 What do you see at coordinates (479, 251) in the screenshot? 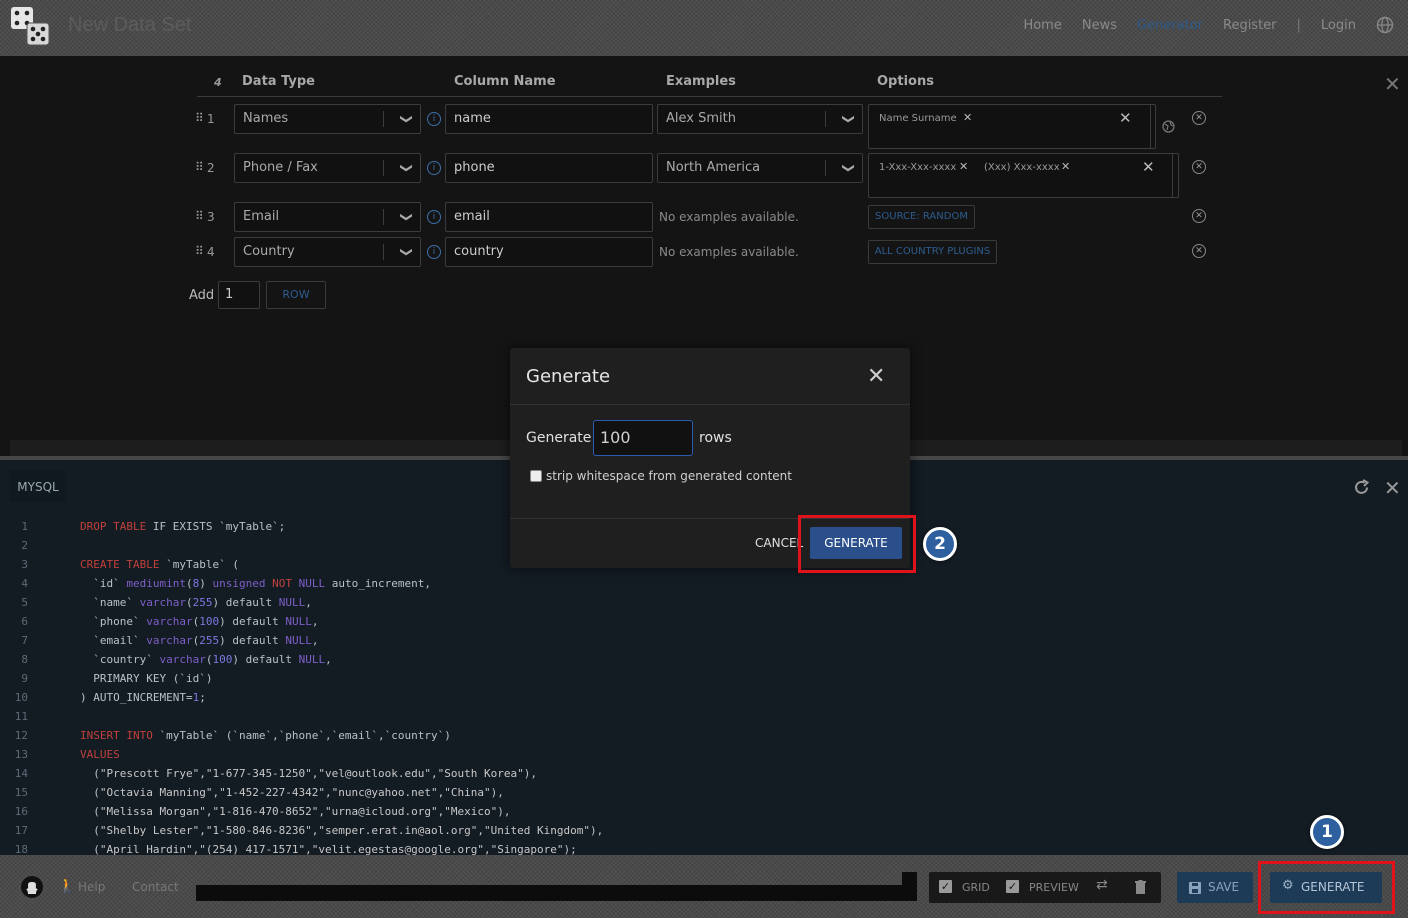
I see `column-name-value: country` at bounding box center [479, 251].